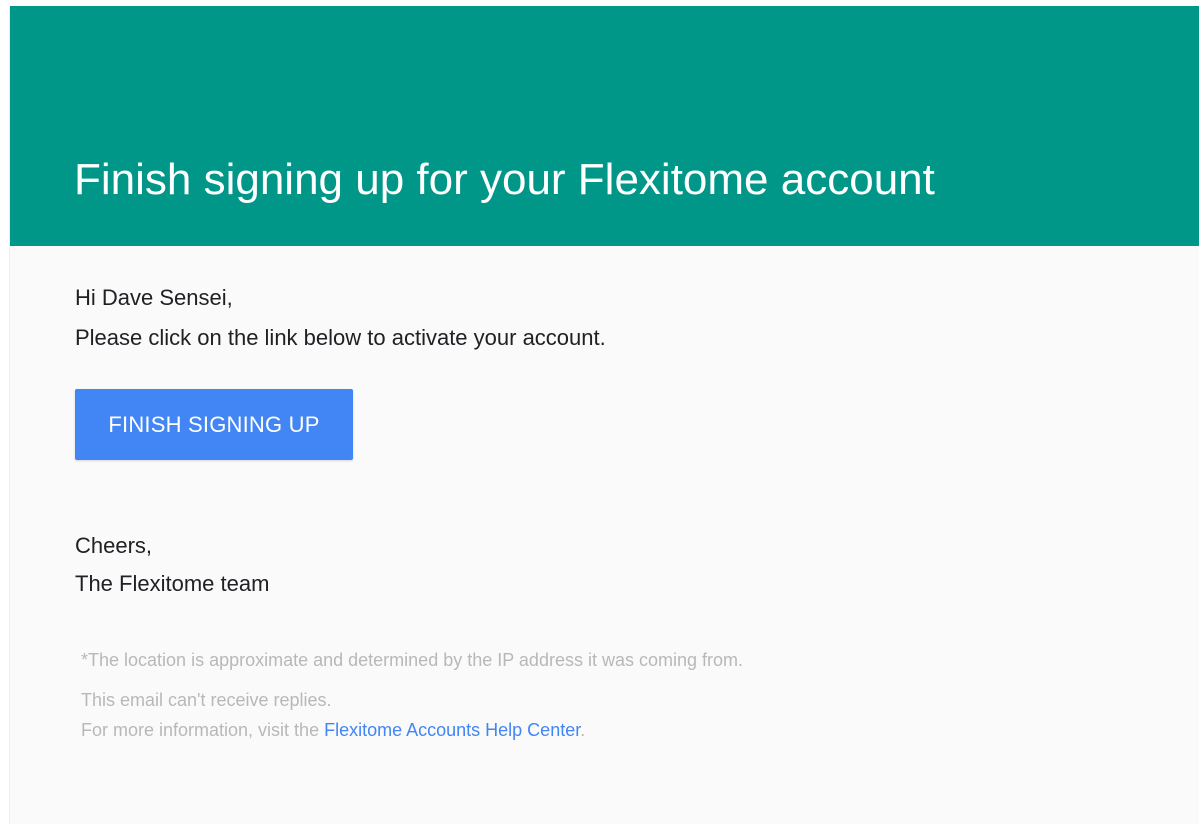  I want to click on finish-signing-up-button: FINISH SIGNING UP, so click(214, 424).